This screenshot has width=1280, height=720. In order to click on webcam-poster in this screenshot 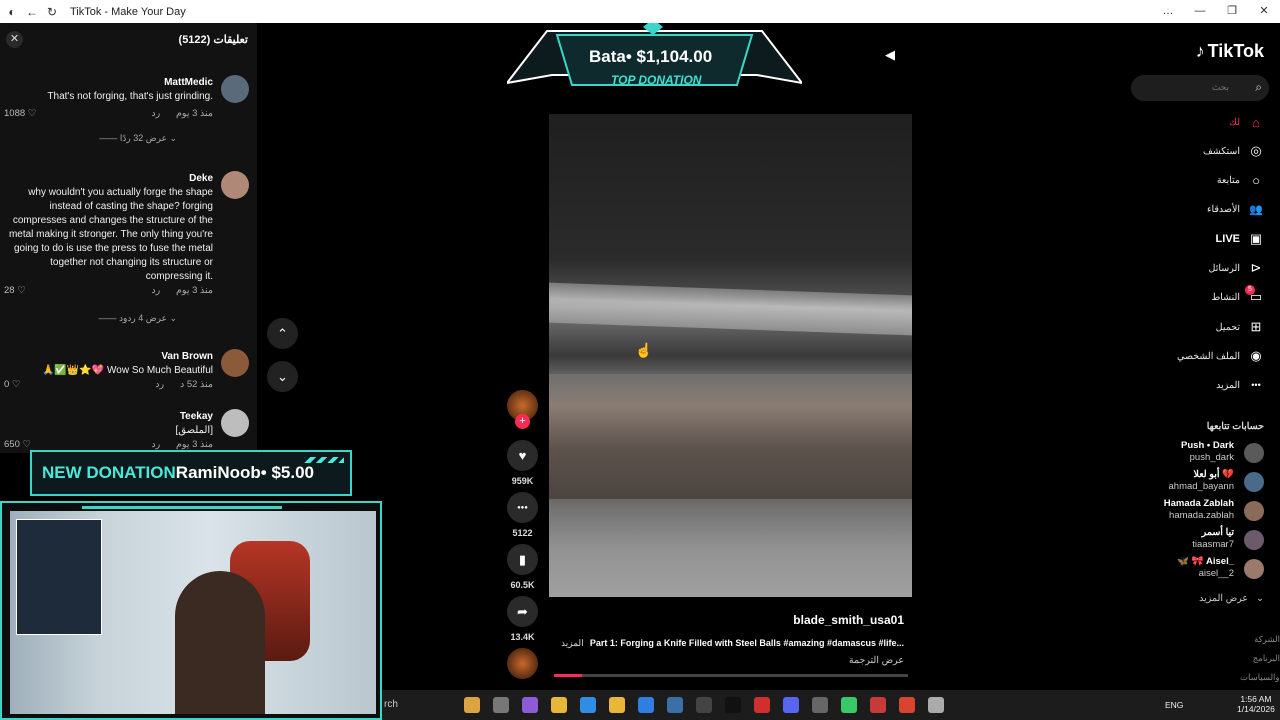, I will do `click(59, 577)`.